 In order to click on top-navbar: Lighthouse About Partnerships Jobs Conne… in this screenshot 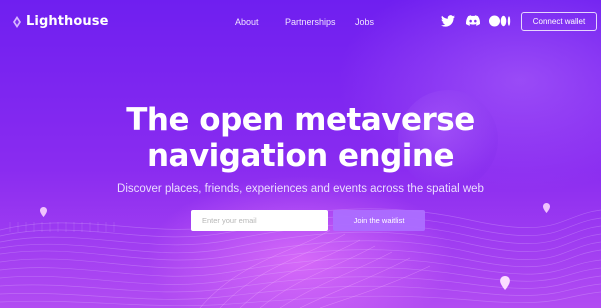, I will do `click(300, 22)`.